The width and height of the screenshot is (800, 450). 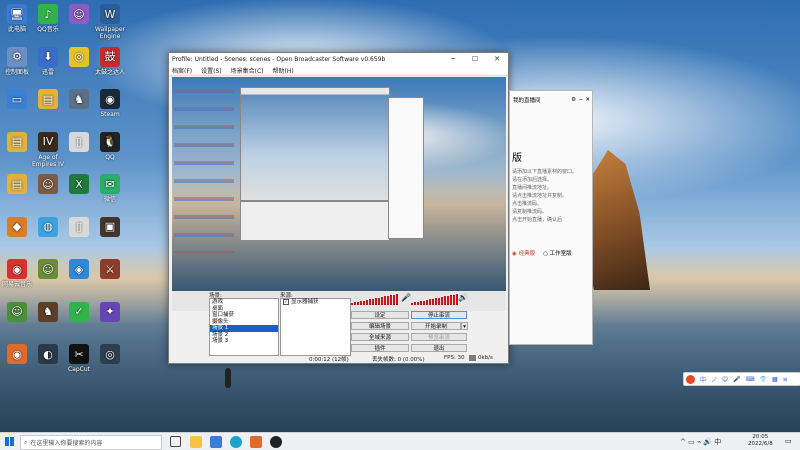 What do you see at coordinates (216, 442) in the screenshot?
I see `store-icon` at bounding box center [216, 442].